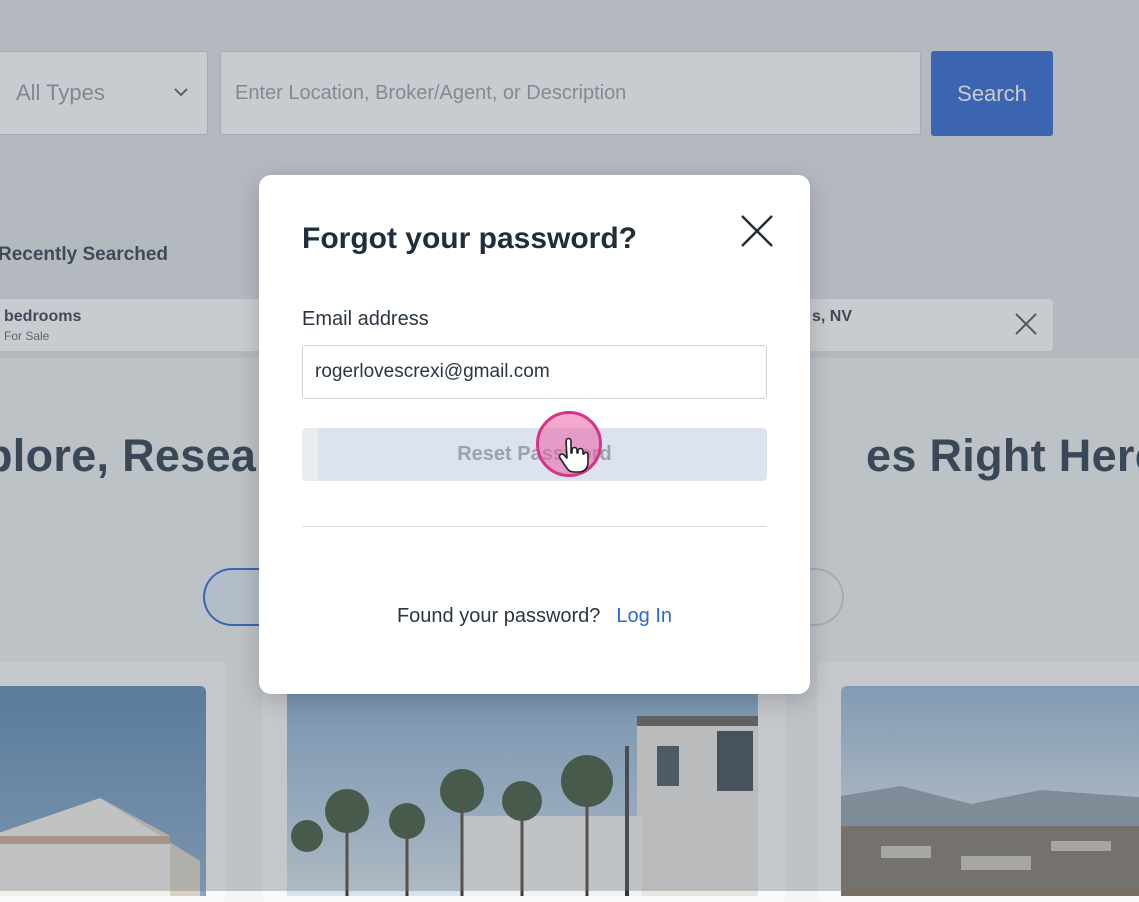 This screenshot has height=902, width=1139. I want to click on email-label: Email address, so click(365, 319).